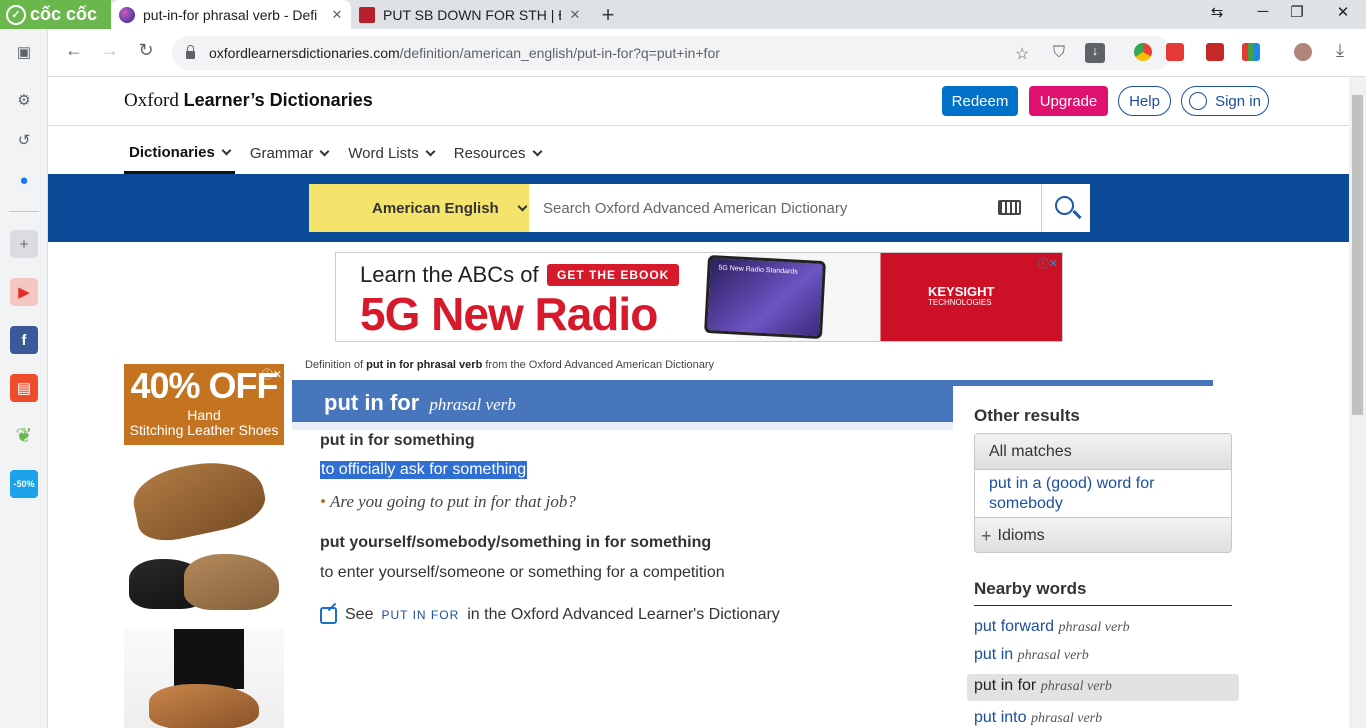  Describe the element at coordinates (1340, 50) in the screenshot. I see `downloads-icon: ⤓` at that location.